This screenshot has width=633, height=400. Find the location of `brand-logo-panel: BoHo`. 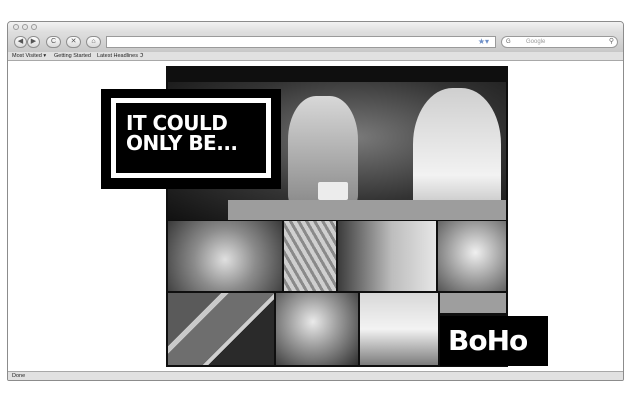

brand-logo-panel: BoHo is located at coordinates (494, 341).